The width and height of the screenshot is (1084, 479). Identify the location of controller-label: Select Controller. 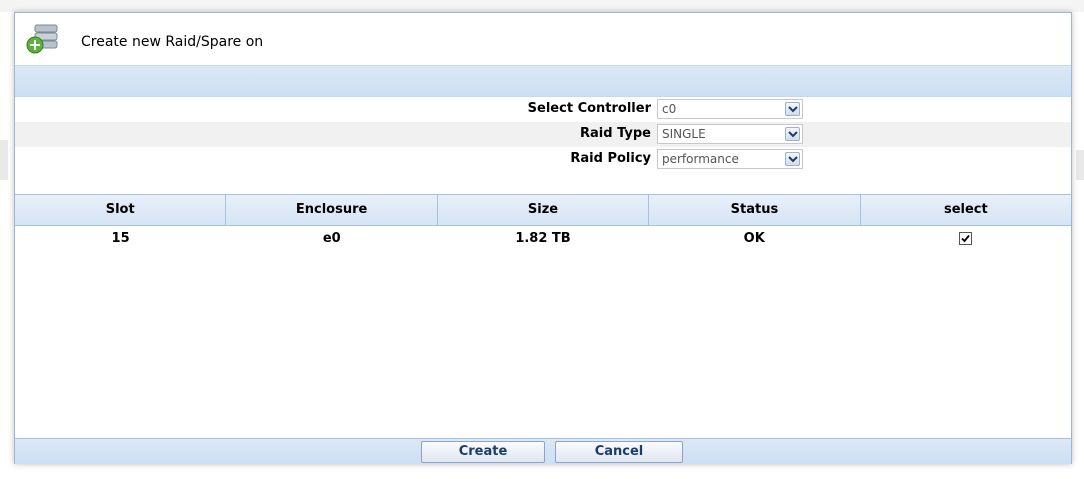
(589, 108).